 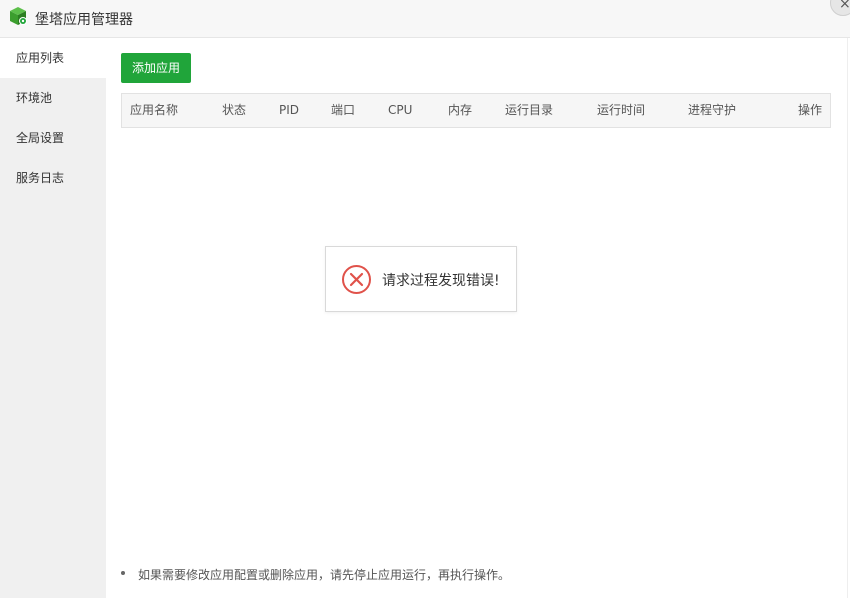 What do you see at coordinates (18, 16) in the screenshot?
I see `app-logo-icon` at bounding box center [18, 16].